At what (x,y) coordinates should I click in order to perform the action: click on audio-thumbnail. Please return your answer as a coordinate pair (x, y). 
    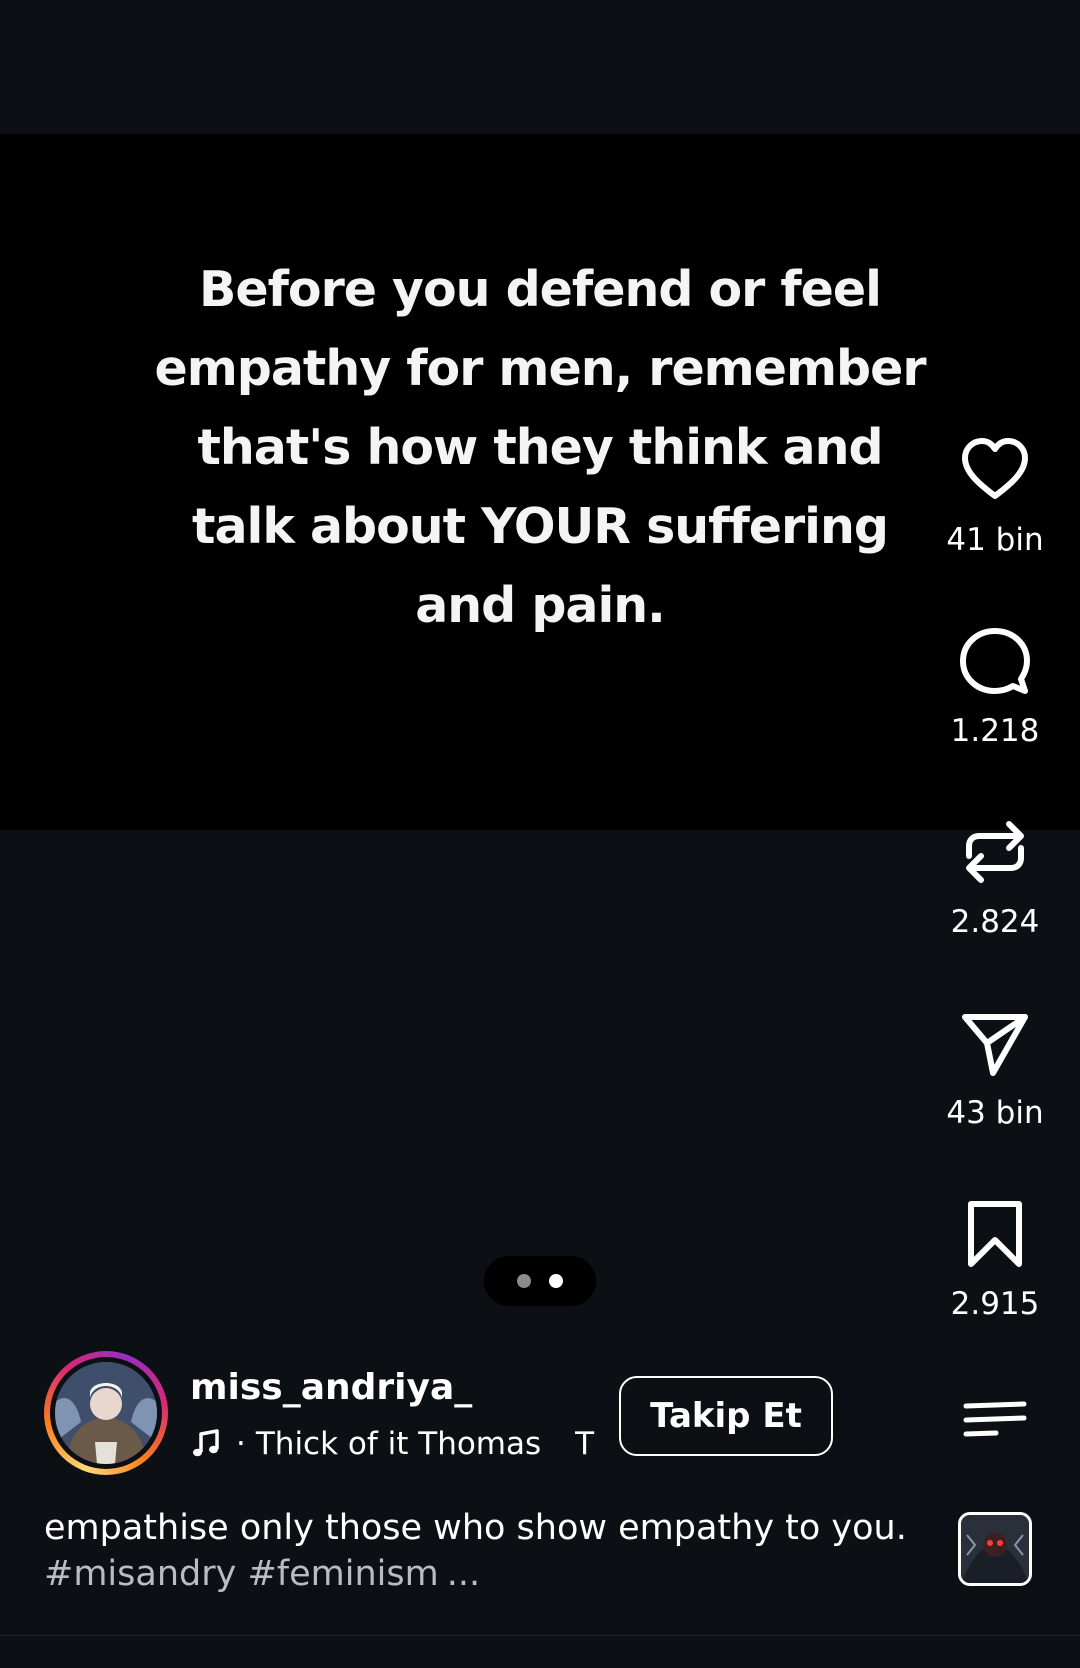
    Looking at the image, I should click on (995, 1549).